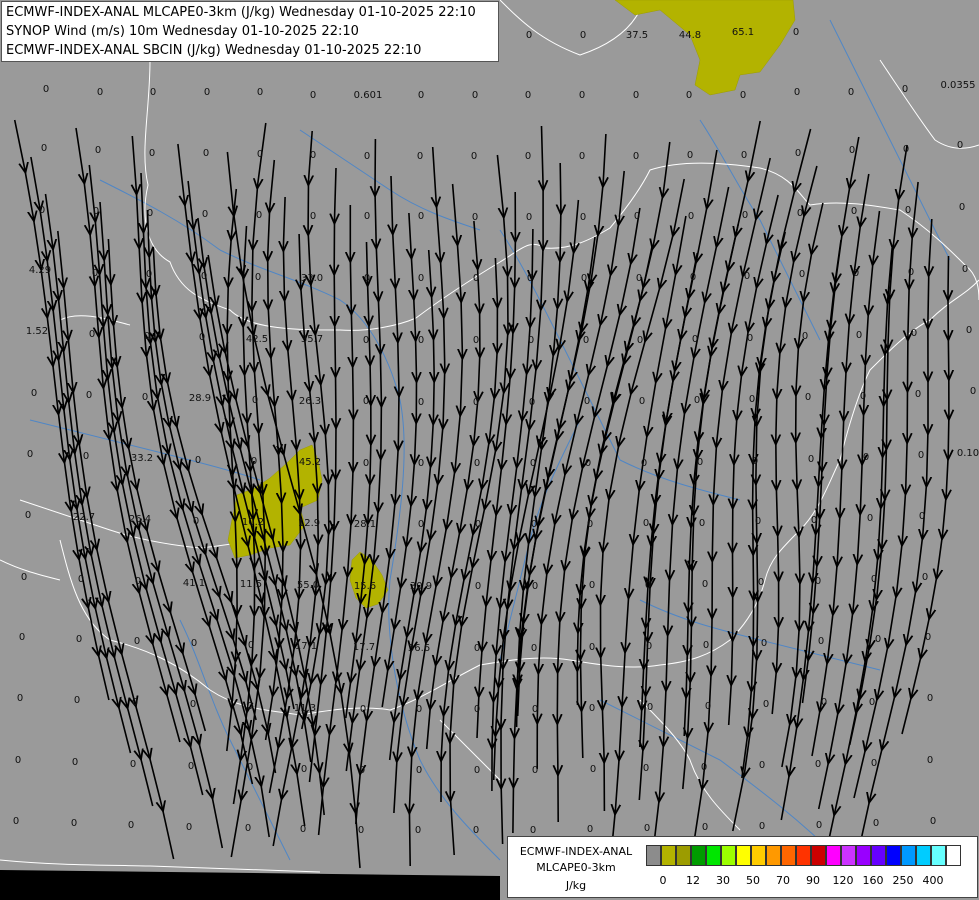  I want to click on cin-value-label: 0.601, so click(368, 95).